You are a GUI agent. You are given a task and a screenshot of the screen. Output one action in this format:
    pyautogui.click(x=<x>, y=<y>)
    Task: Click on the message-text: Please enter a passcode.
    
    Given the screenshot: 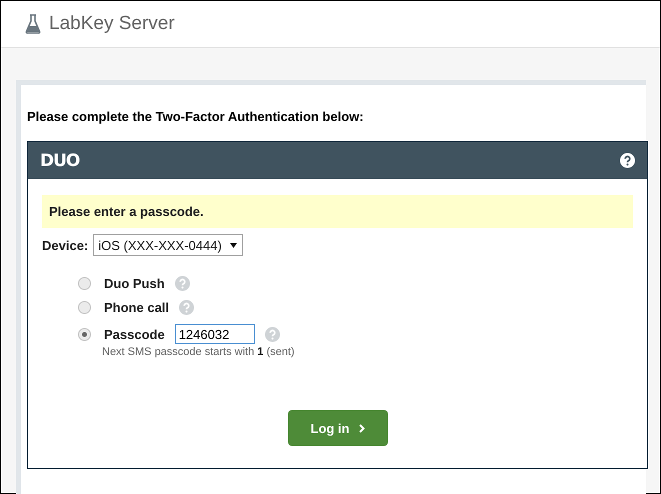 What is the action you would take?
    pyautogui.click(x=126, y=211)
    